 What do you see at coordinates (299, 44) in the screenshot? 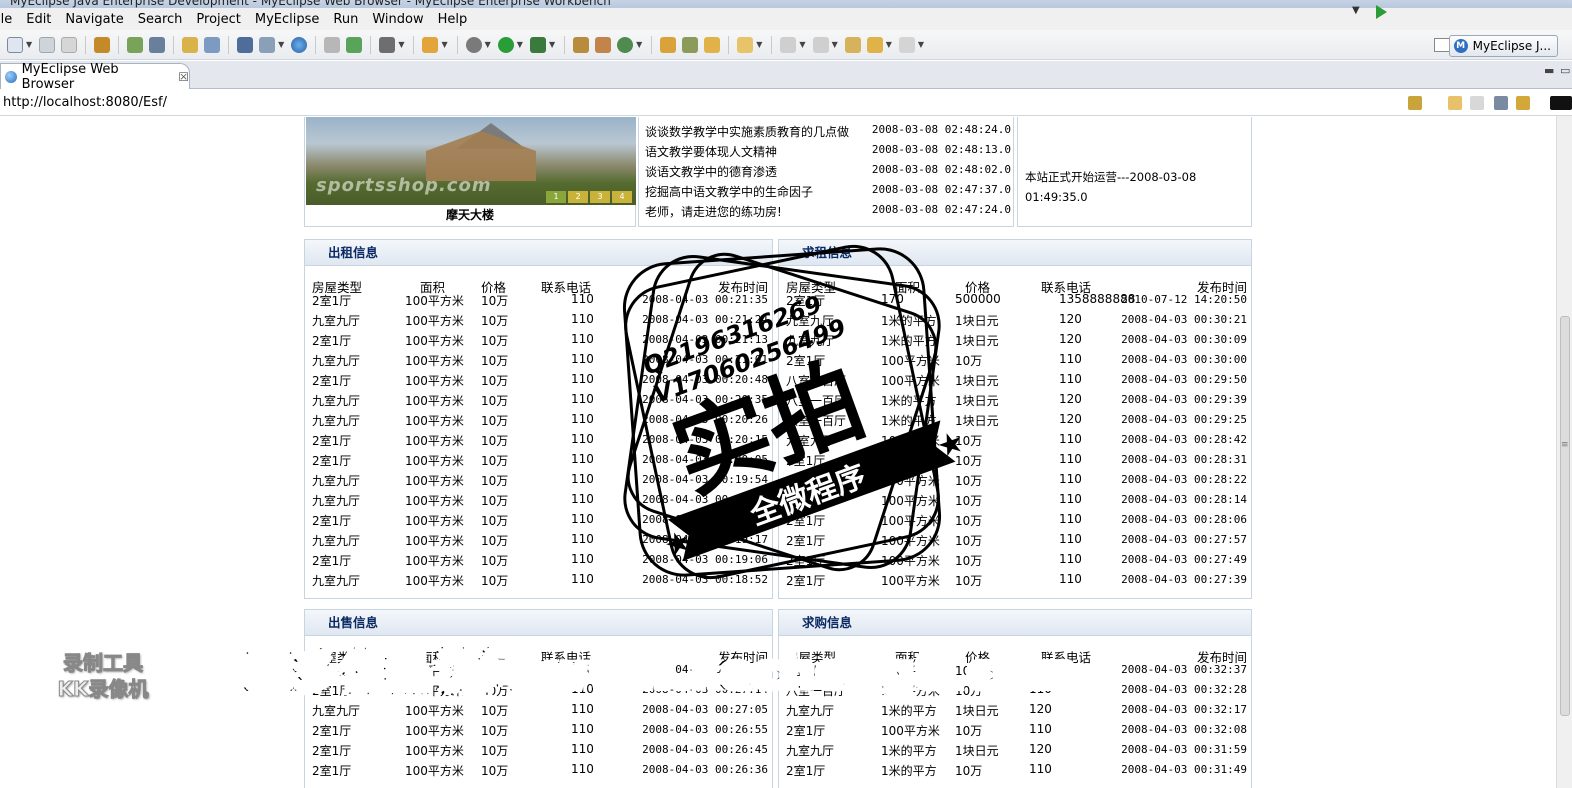
I see `web-browser-icon` at bounding box center [299, 44].